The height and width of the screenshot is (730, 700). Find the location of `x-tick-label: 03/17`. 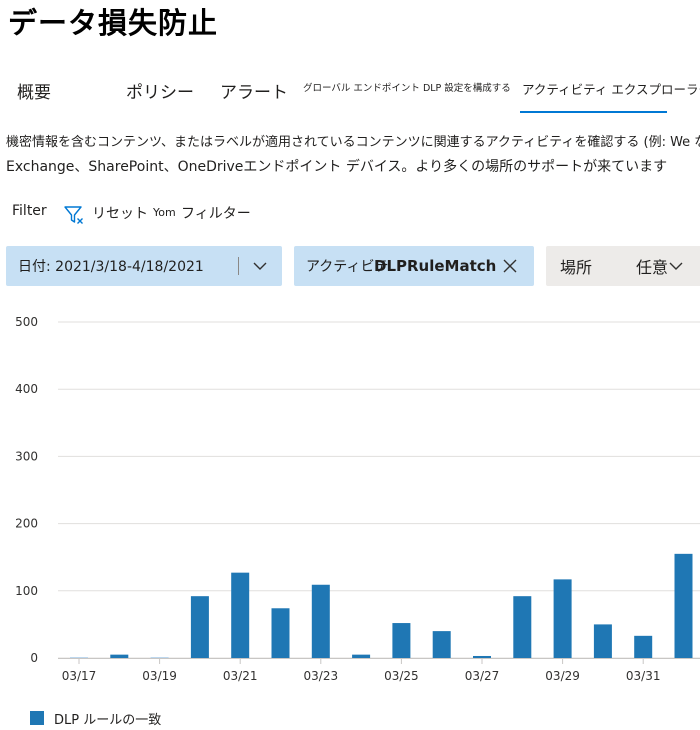

x-tick-label: 03/17 is located at coordinates (79, 676).